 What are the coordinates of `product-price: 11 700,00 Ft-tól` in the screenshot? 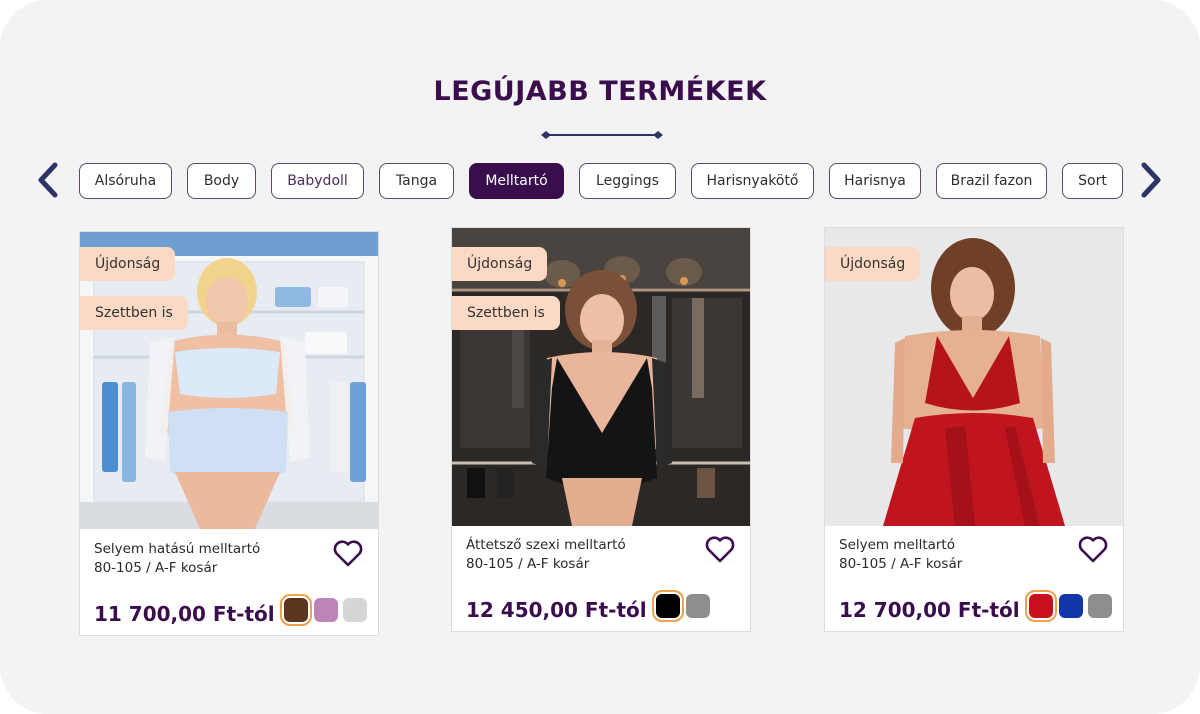 It's located at (184, 614).